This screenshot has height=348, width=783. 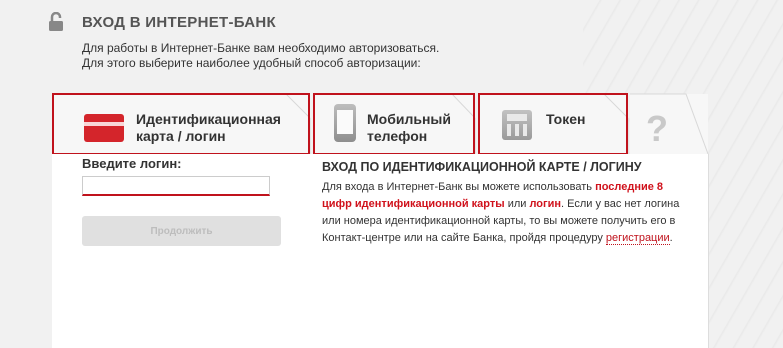 I want to click on card-icon, so click(x=104, y=128).